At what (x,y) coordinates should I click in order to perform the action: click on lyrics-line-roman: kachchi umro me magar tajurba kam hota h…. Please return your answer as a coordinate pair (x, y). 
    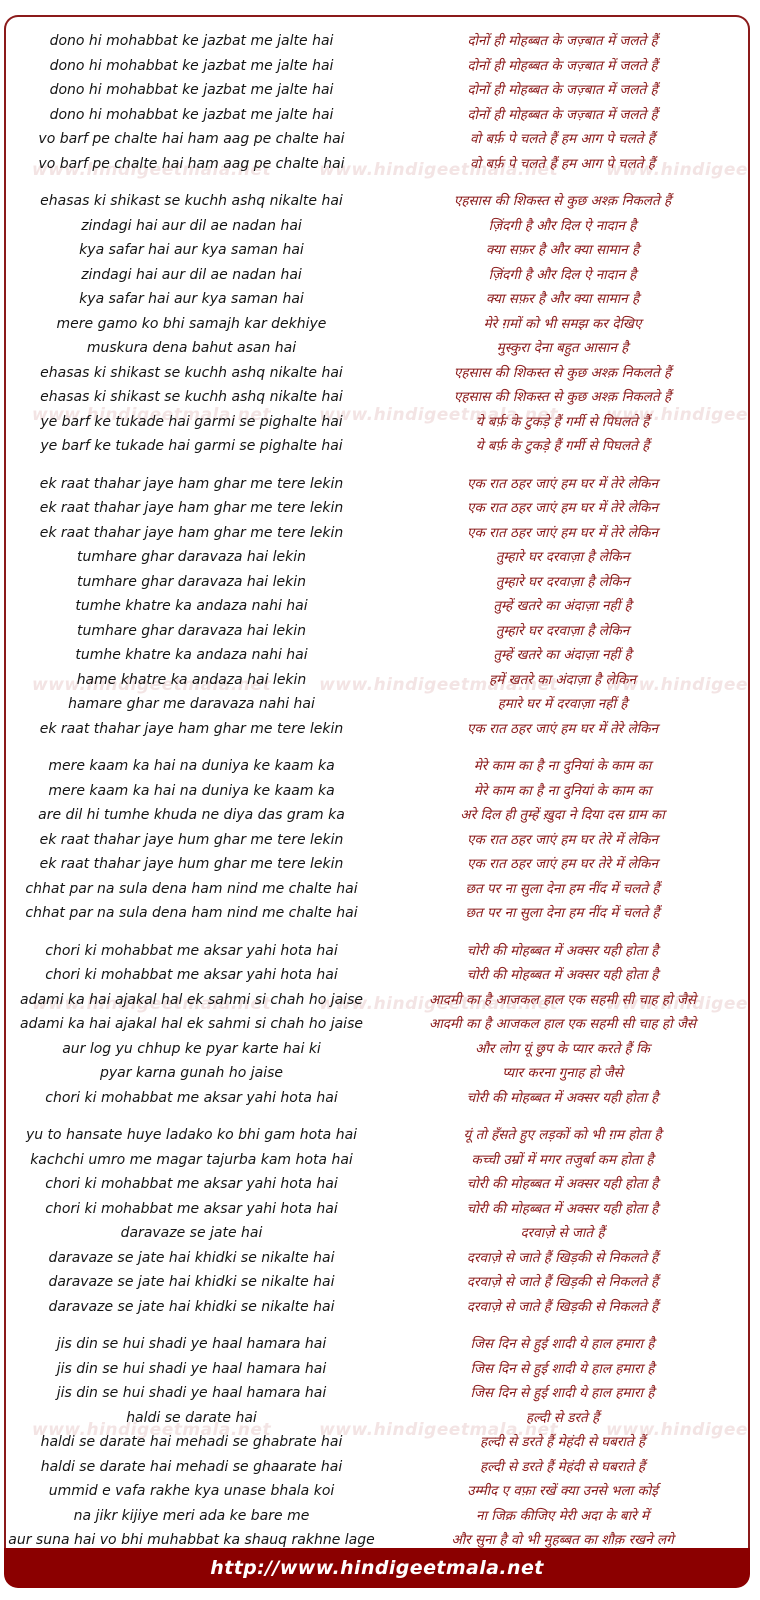
    Looking at the image, I should click on (191, 1159).